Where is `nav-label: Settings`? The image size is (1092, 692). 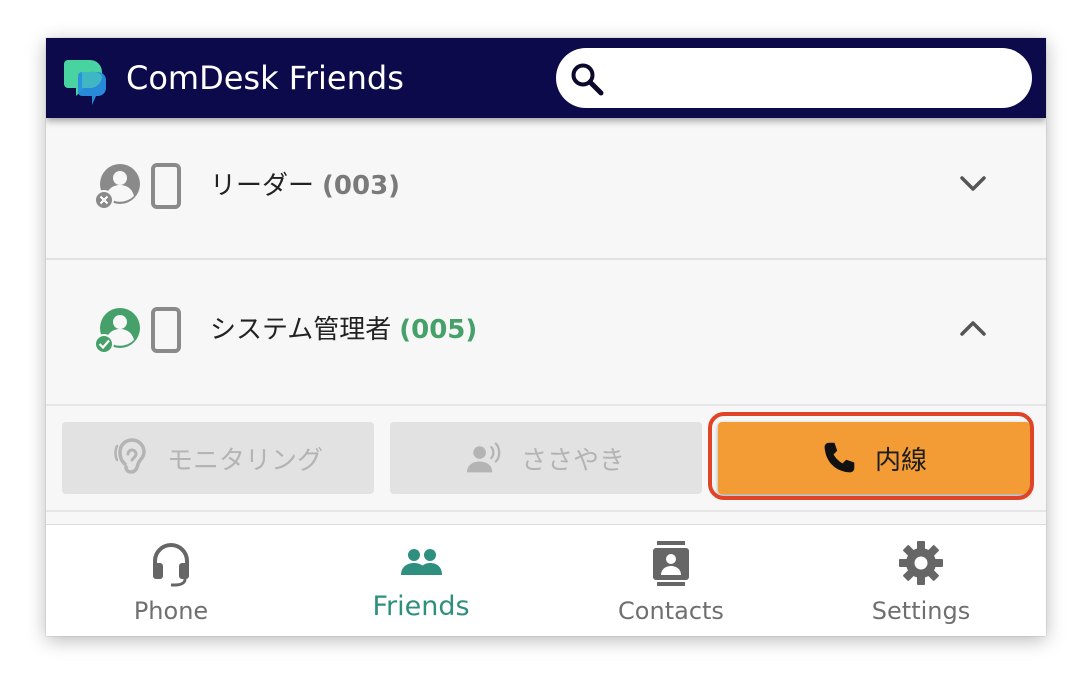 nav-label: Settings is located at coordinates (921, 611).